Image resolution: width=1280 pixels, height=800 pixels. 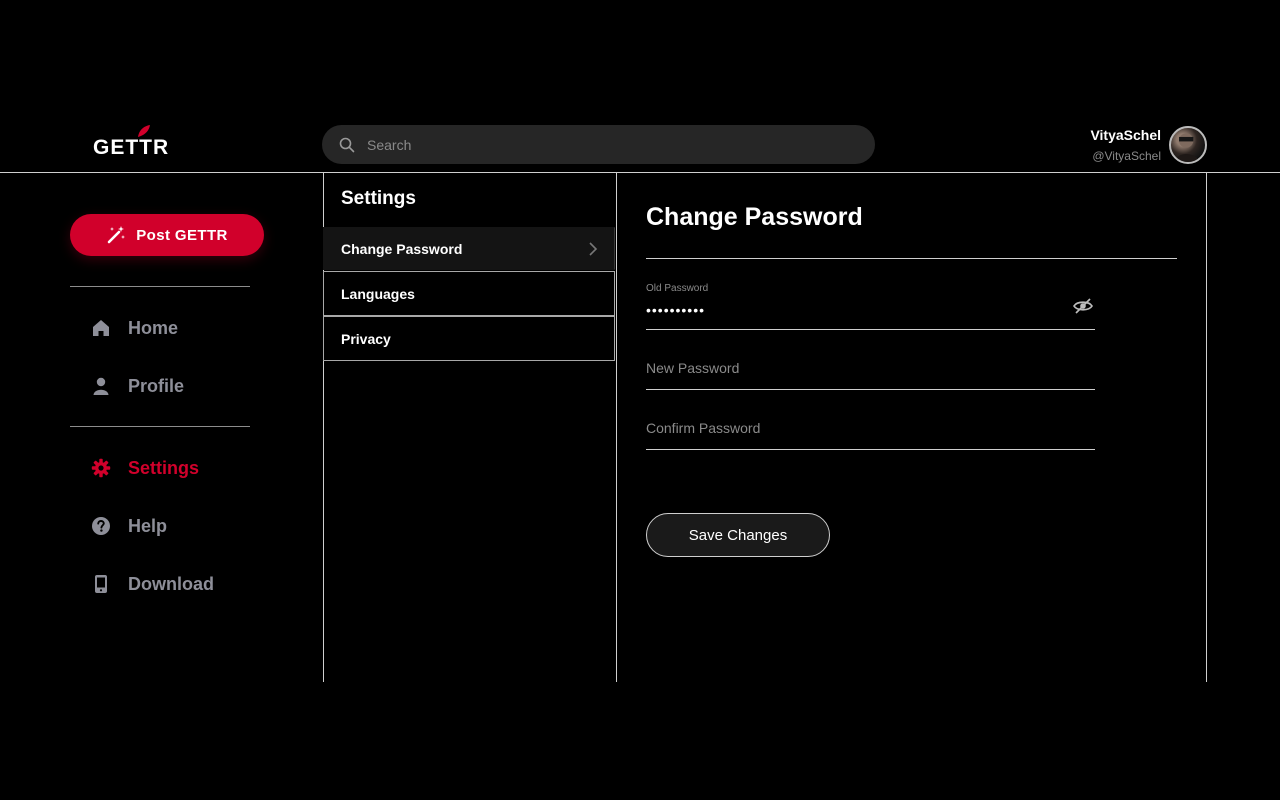 I want to click on settings-item-change-password: Change Password, so click(x=469, y=248).